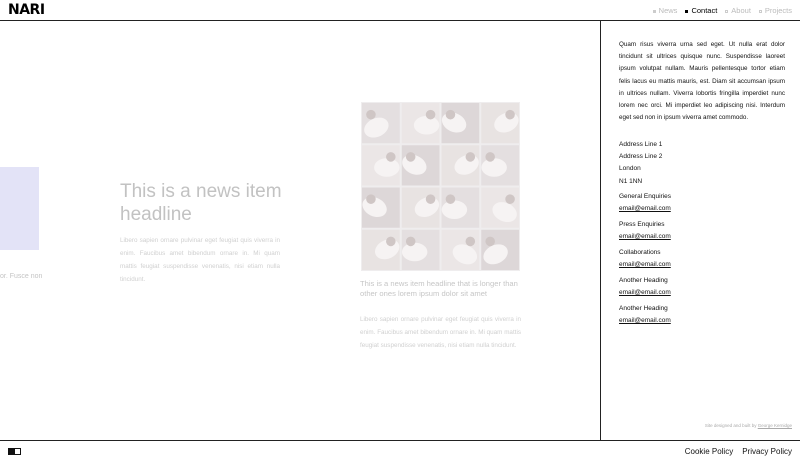 This screenshot has height=461, width=800. Describe the element at coordinates (741, 10) in the screenshot. I see `nav-about-label: About` at that location.